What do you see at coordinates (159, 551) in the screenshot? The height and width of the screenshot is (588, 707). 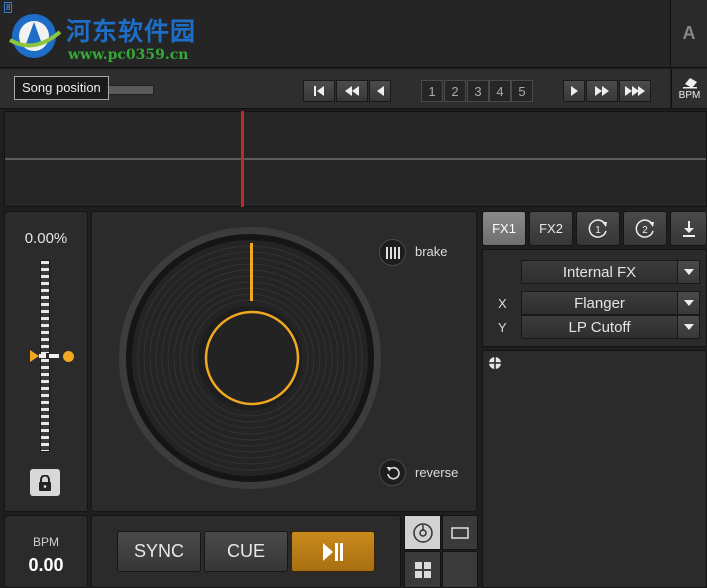 I see `sync-button: SYNC` at bounding box center [159, 551].